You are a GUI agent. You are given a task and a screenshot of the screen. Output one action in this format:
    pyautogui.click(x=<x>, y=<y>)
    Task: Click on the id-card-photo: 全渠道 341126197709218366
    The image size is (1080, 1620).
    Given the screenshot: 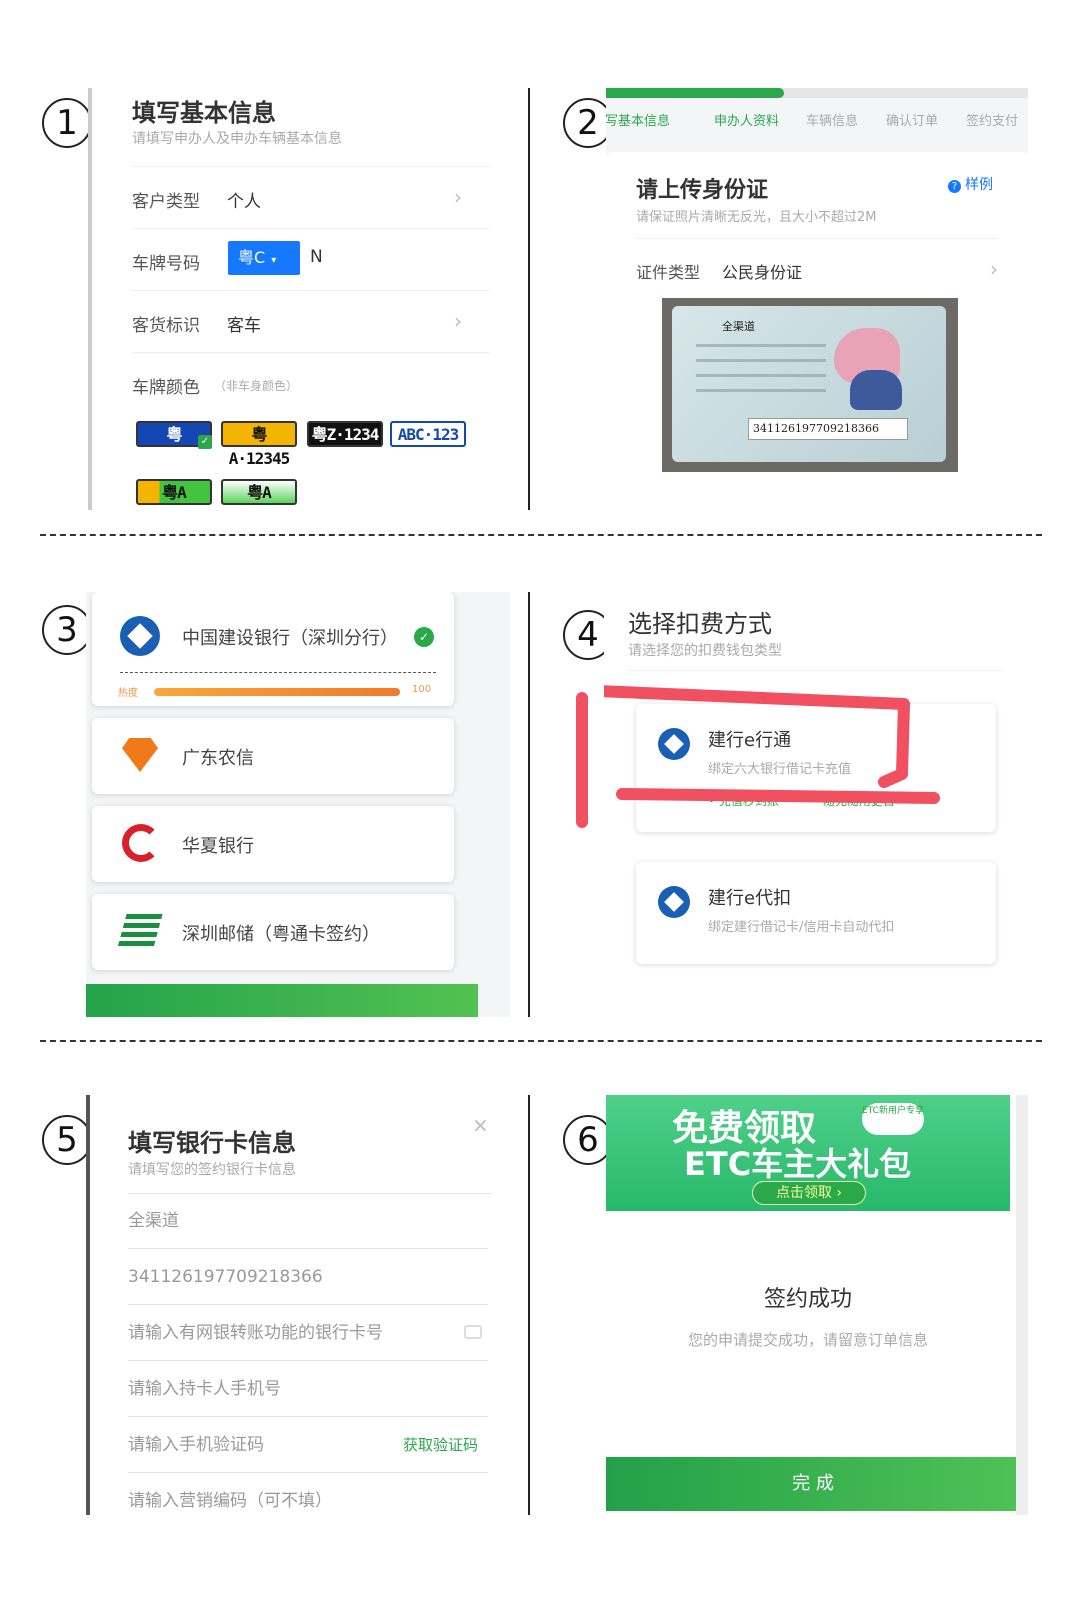 What is the action you would take?
    pyautogui.click(x=810, y=385)
    